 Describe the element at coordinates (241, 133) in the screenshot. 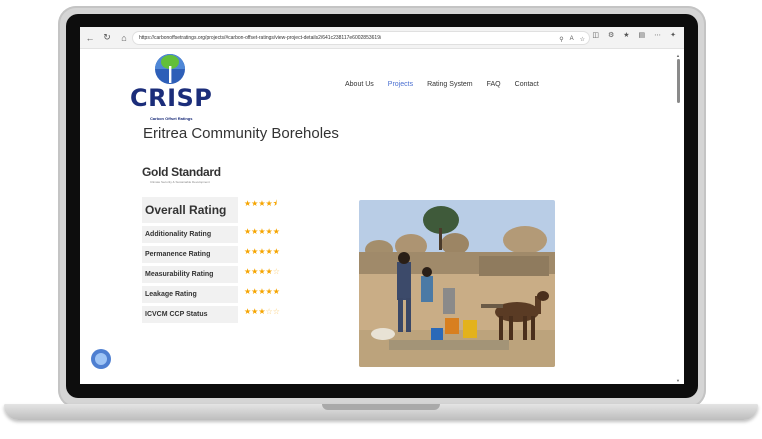

I see `page-title: Eritrea Community Boreholes` at that location.